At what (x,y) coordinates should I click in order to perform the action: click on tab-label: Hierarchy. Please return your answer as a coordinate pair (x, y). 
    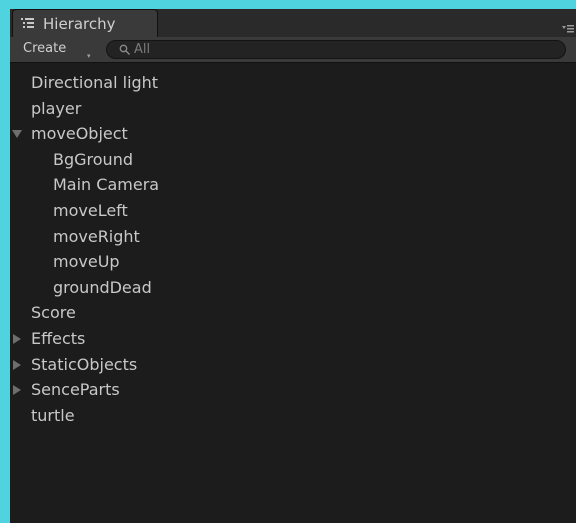
    Looking at the image, I should click on (79, 24).